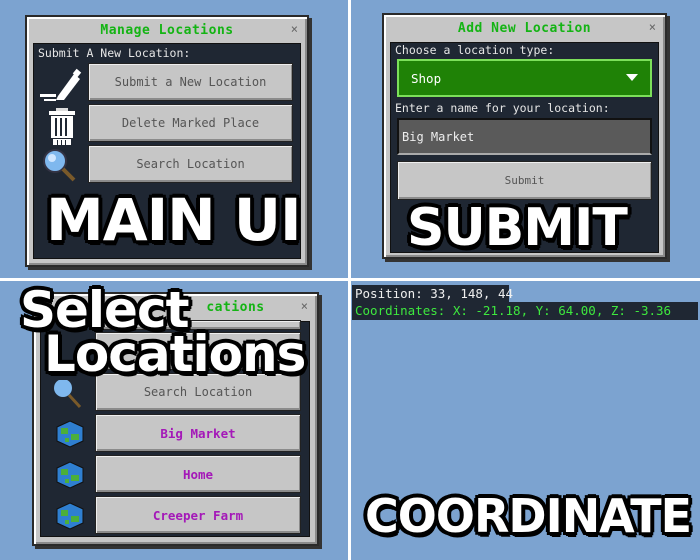 Image resolution: width=700 pixels, height=560 pixels. Describe the element at coordinates (475, 50) in the screenshot. I see `type-label: Choose a location type:` at that location.